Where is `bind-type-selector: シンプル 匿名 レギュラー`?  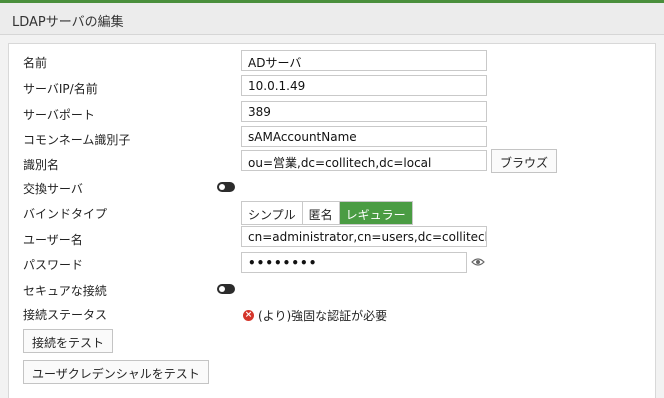 bind-type-selector: シンプル 匿名 レギュラー is located at coordinates (327, 213).